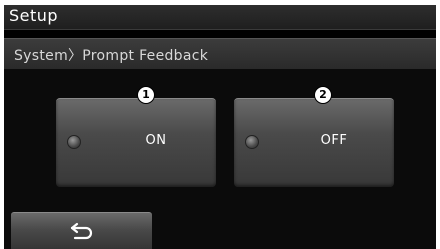 This screenshot has height=249, width=440. What do you see at coordinates (220, 17) in the screenshot?
I see `title-bar: Setup` at bounding box center [220, 17].